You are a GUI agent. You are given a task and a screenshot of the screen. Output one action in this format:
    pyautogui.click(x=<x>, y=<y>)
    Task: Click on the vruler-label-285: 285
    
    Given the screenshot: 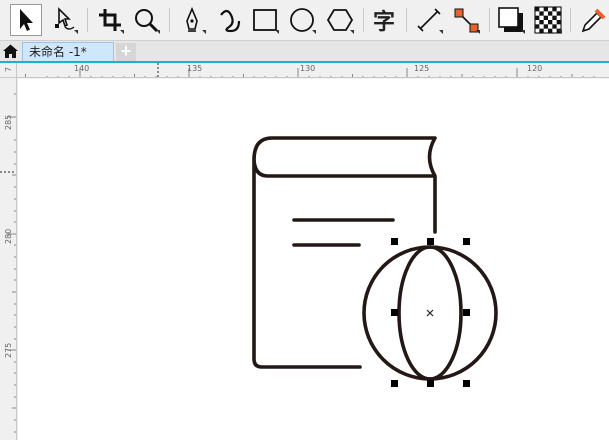 What is the action you would take?
    pyautogui.click(x=8, y=122)
    